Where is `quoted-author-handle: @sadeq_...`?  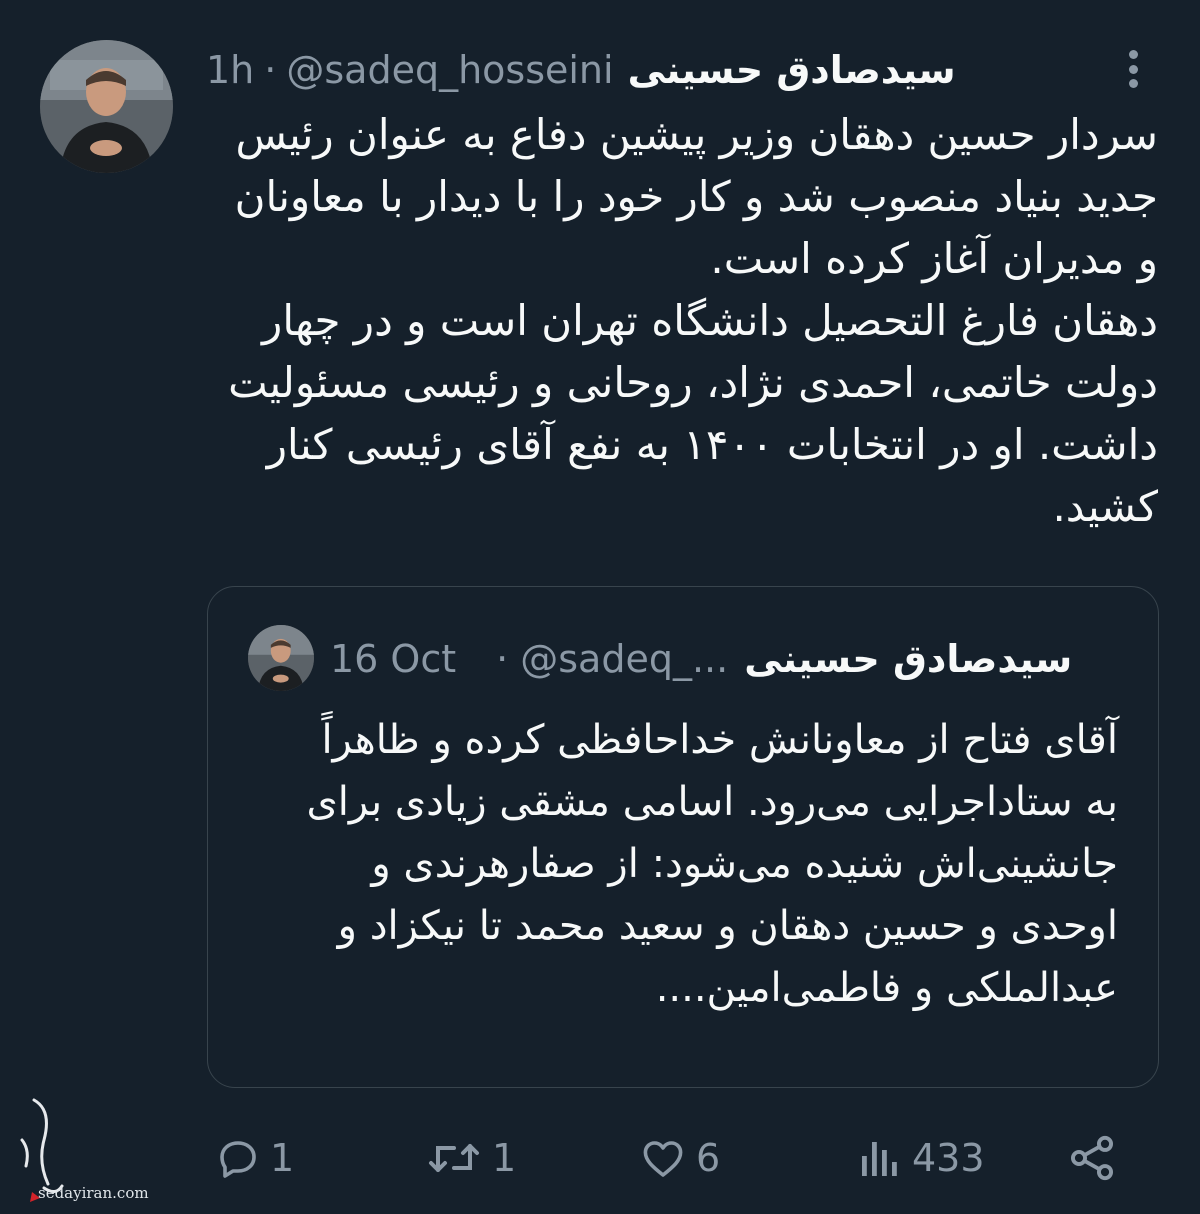 quoted-author-handle: @sadeq_... is located at coordinates (624, 659).